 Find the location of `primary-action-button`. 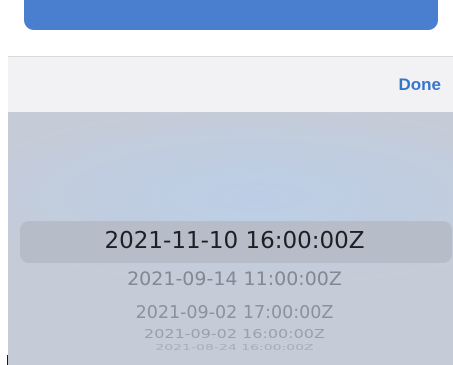

primary-action-button is located at coordinates (231, 15).